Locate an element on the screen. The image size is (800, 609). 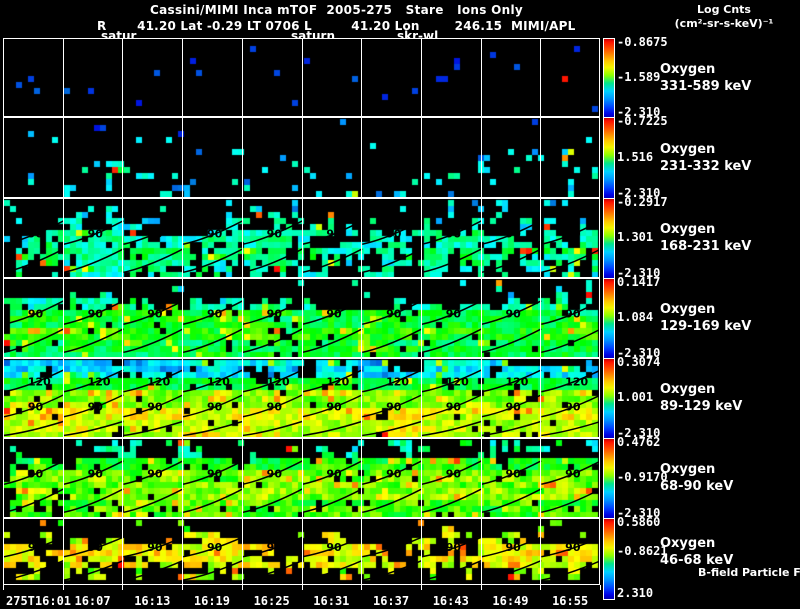
energy-band-panel-4: 90 90 90 90 90 90 90 90 90 90 is located at coordinates (301, 318).